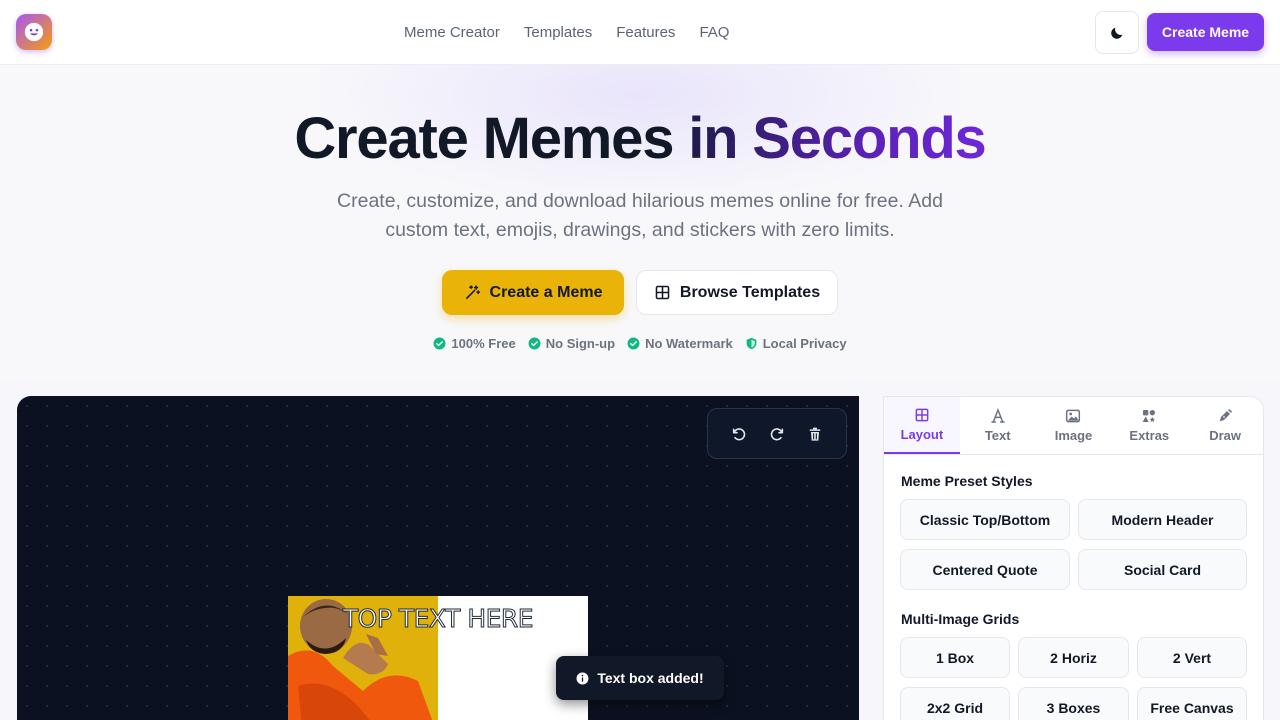  I want to click on main-nav: Meme Creator Templates Features FAQ, so click(566, 32).